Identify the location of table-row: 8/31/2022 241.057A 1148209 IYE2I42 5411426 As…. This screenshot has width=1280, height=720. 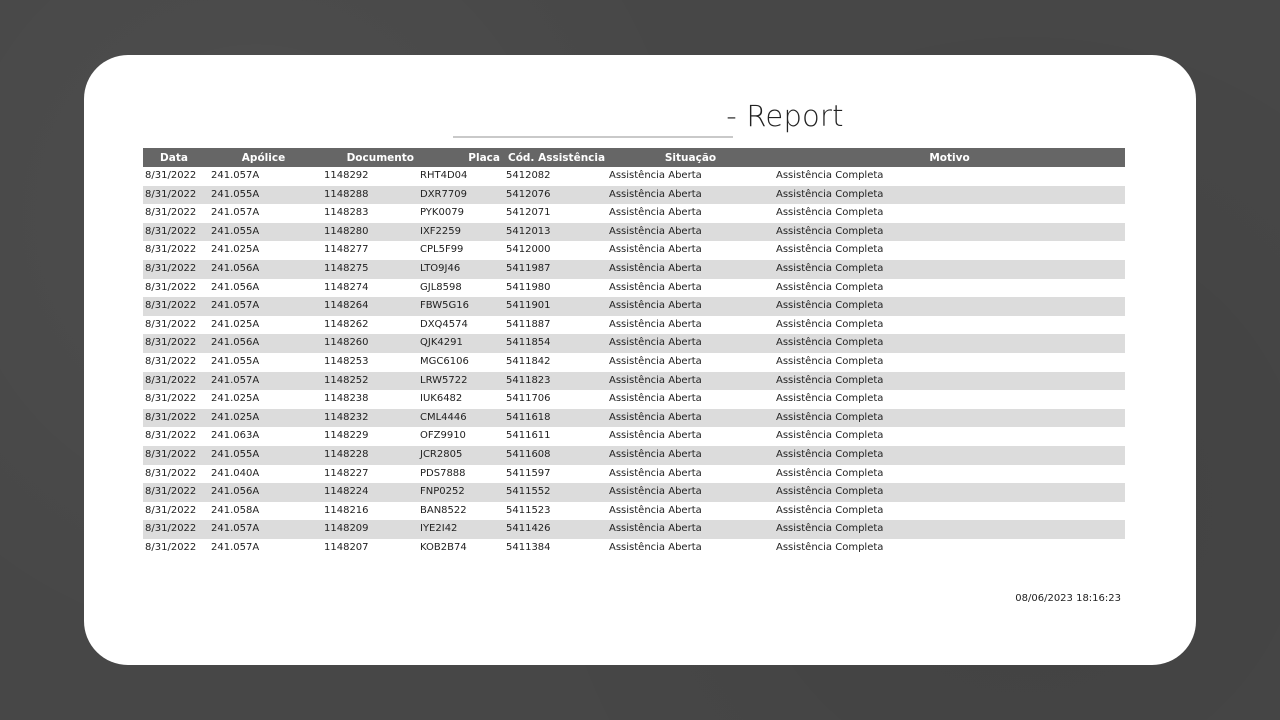
(634, 529).